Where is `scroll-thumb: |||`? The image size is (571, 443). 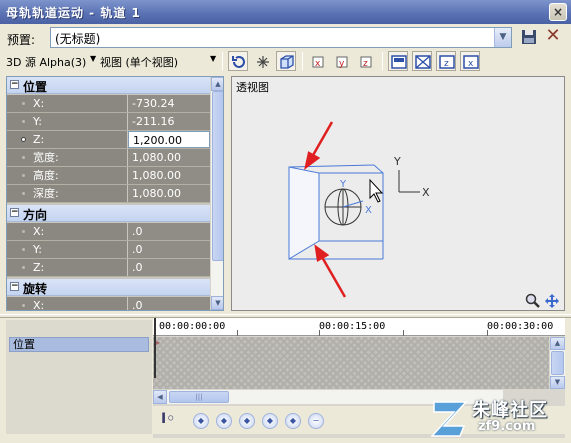
scroll-thumb: ||| is located at coordinates (199, 397).